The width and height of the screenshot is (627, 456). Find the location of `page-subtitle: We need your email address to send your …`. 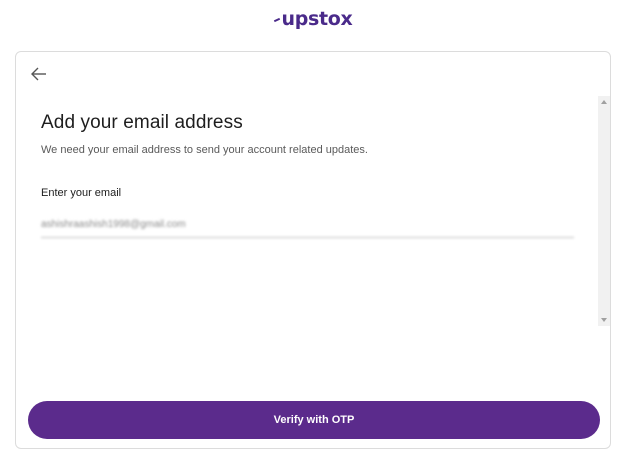

page-subtitle: We need your email address to send your … is located at coordinates (204, 150).